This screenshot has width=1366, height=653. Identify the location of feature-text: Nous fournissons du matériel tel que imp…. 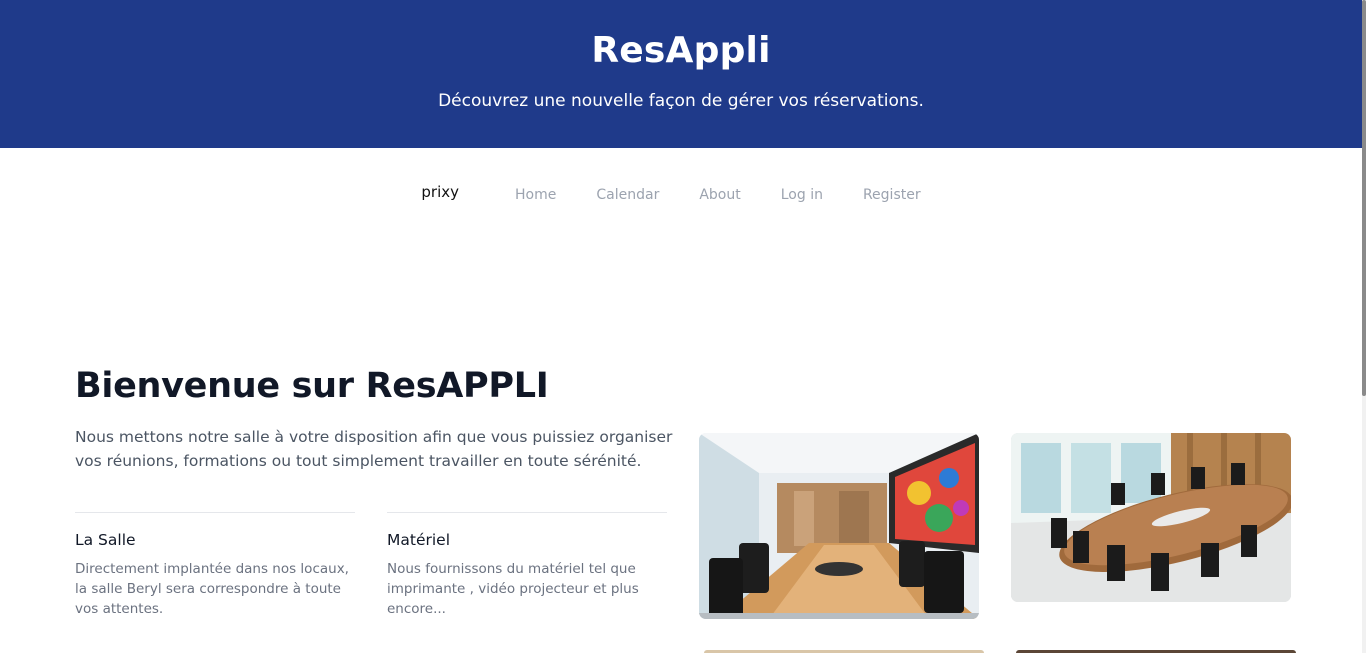
(513, 589).